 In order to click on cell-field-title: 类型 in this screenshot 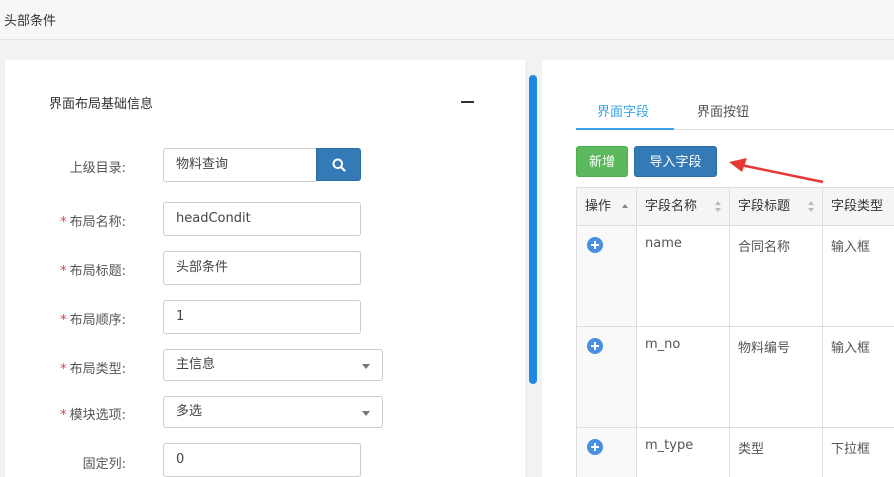, I will do `click(776, 452)`.